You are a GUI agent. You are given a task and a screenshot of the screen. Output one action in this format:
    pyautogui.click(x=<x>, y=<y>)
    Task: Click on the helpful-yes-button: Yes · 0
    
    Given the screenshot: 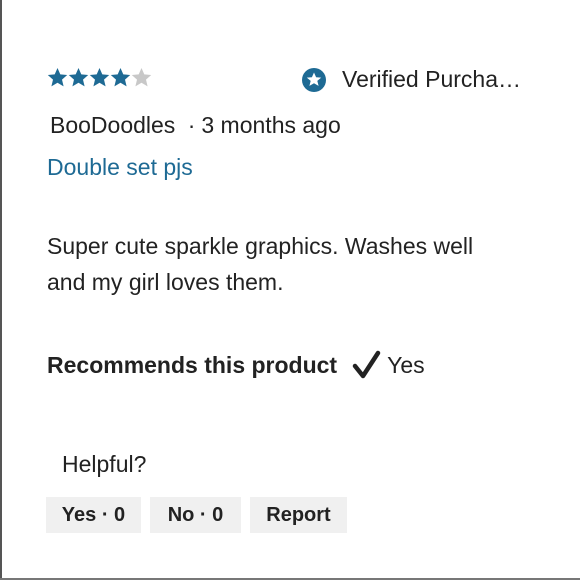 What is the action you would take?
    pyautogui.click(x=93, y=515)
    